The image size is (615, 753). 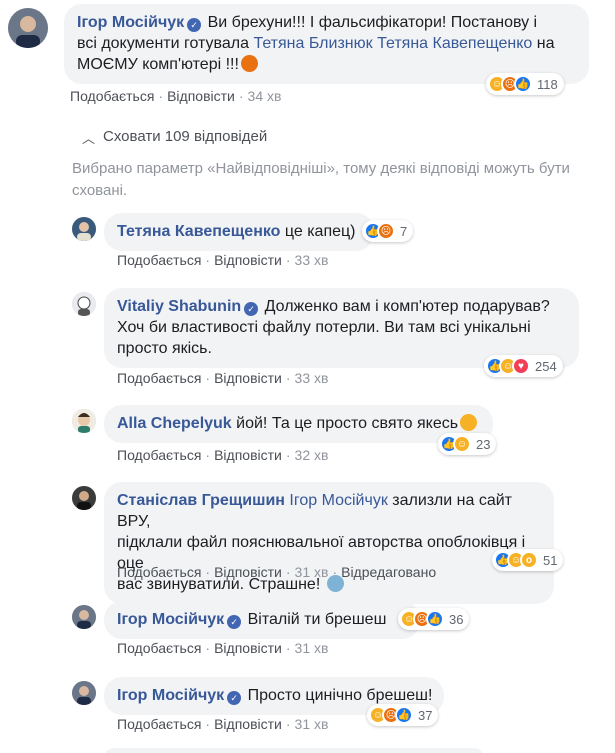 What do you see at coordinates (547, 84) in the screenshot?
I see `reaction-count: 118` at bounding box center [547, 84].